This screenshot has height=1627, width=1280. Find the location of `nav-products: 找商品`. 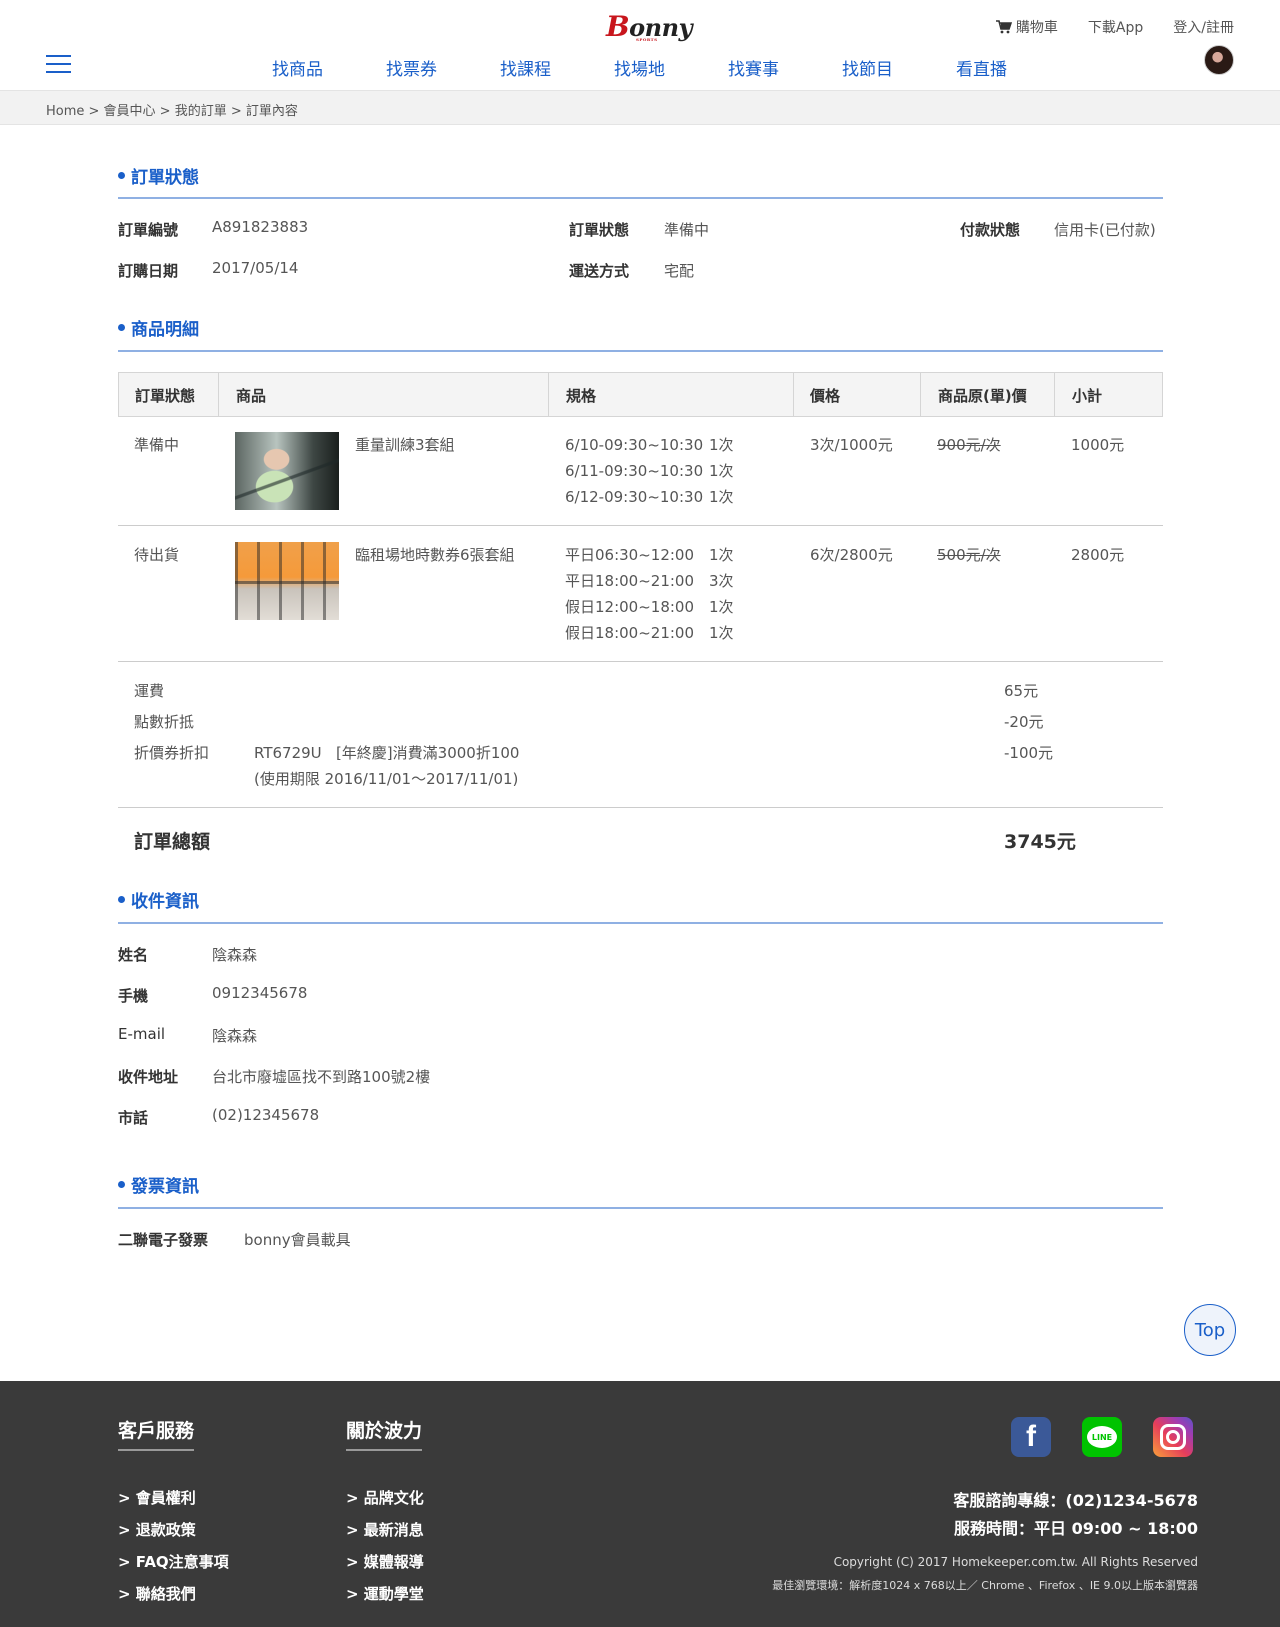

nav-products: 找商品 is located at coordinates (329, 67).